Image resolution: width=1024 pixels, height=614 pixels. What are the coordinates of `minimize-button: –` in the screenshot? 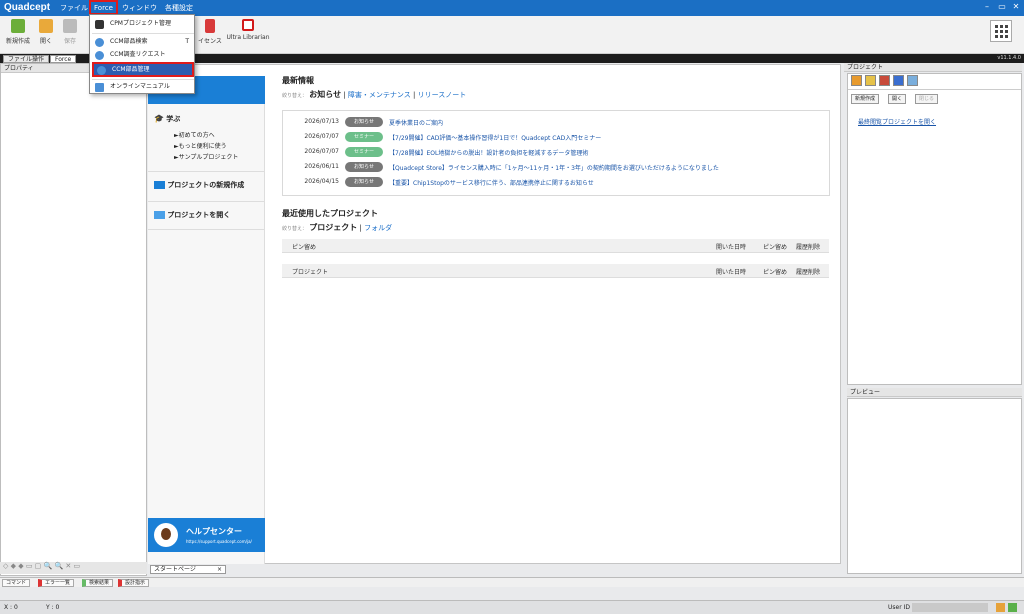 It's located at (987, 8).